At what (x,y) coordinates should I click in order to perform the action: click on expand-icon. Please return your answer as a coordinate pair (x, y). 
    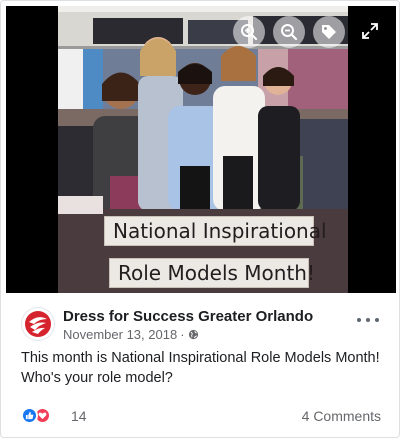
    Looking at the image, I should click on (370, 31).